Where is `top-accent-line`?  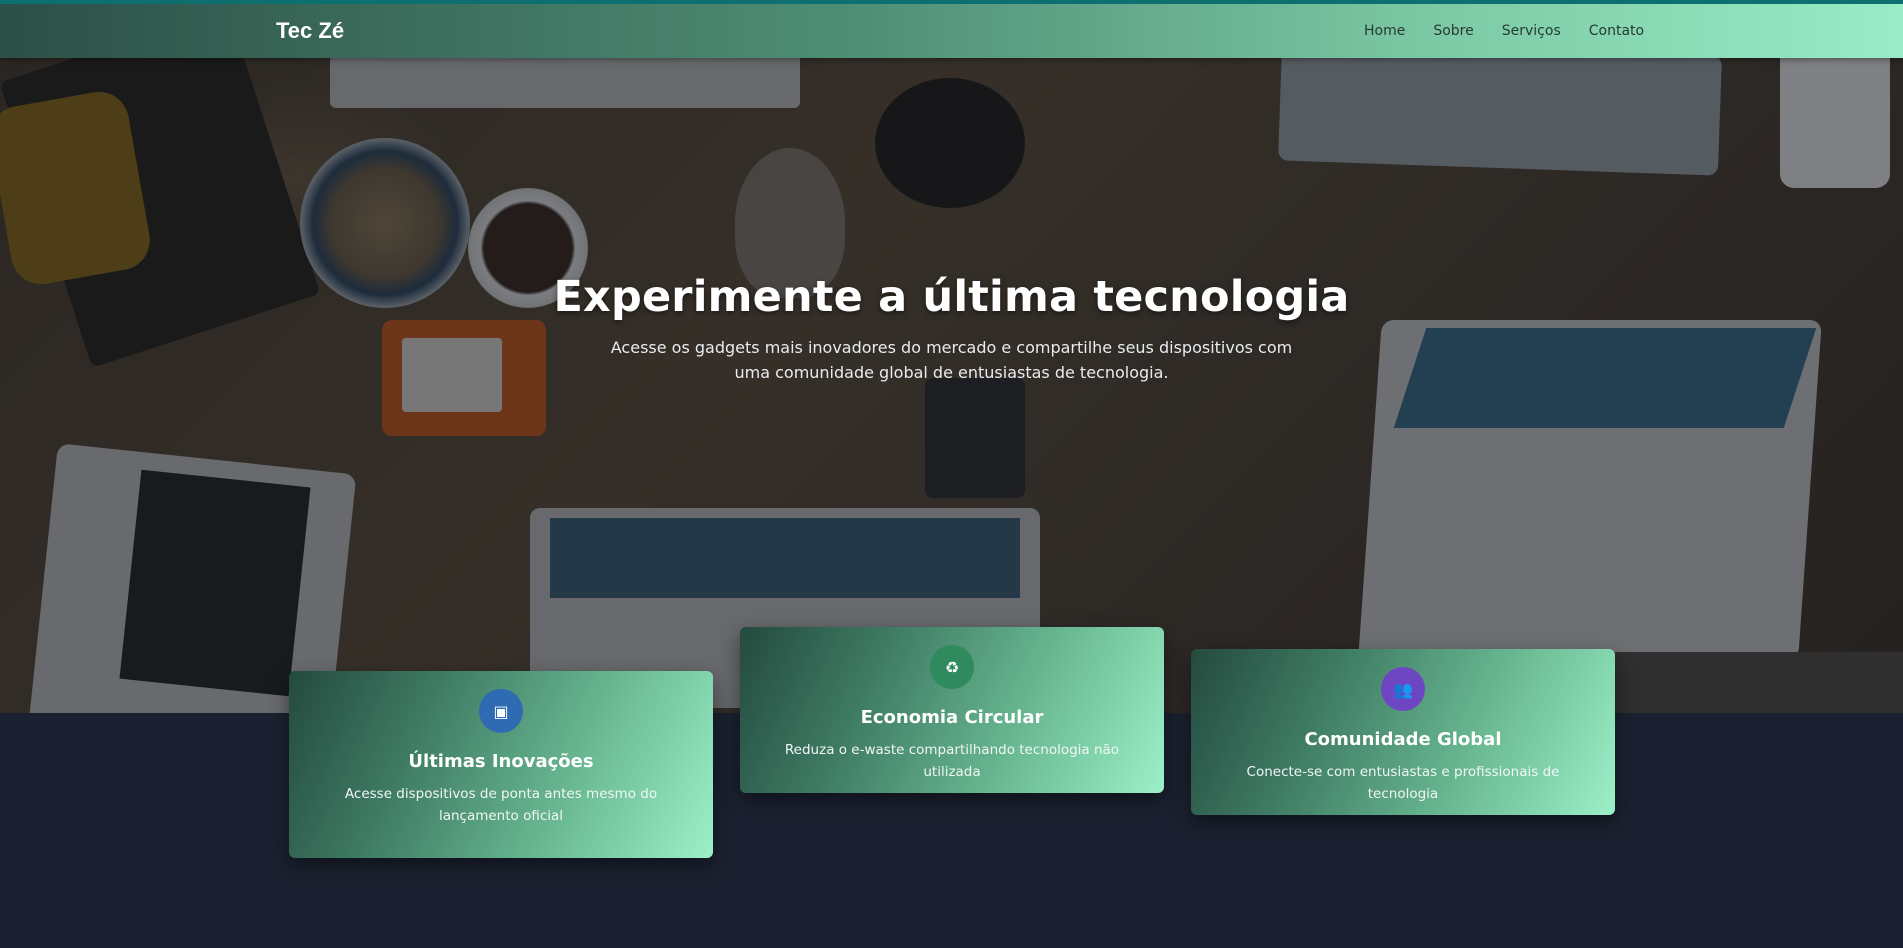 top-accent-line is located at coordinates (951, 2).